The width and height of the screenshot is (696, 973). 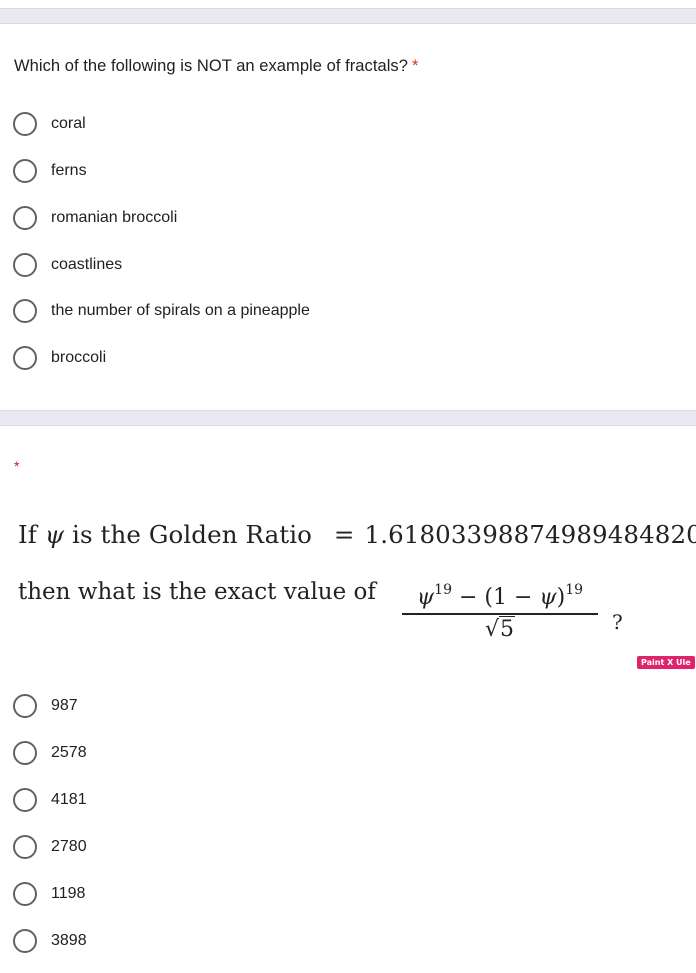 What do you see at coordinates (495, 597) in the screenshot?
I see `math-text: − (1 −` at bounding box center [495, 597].